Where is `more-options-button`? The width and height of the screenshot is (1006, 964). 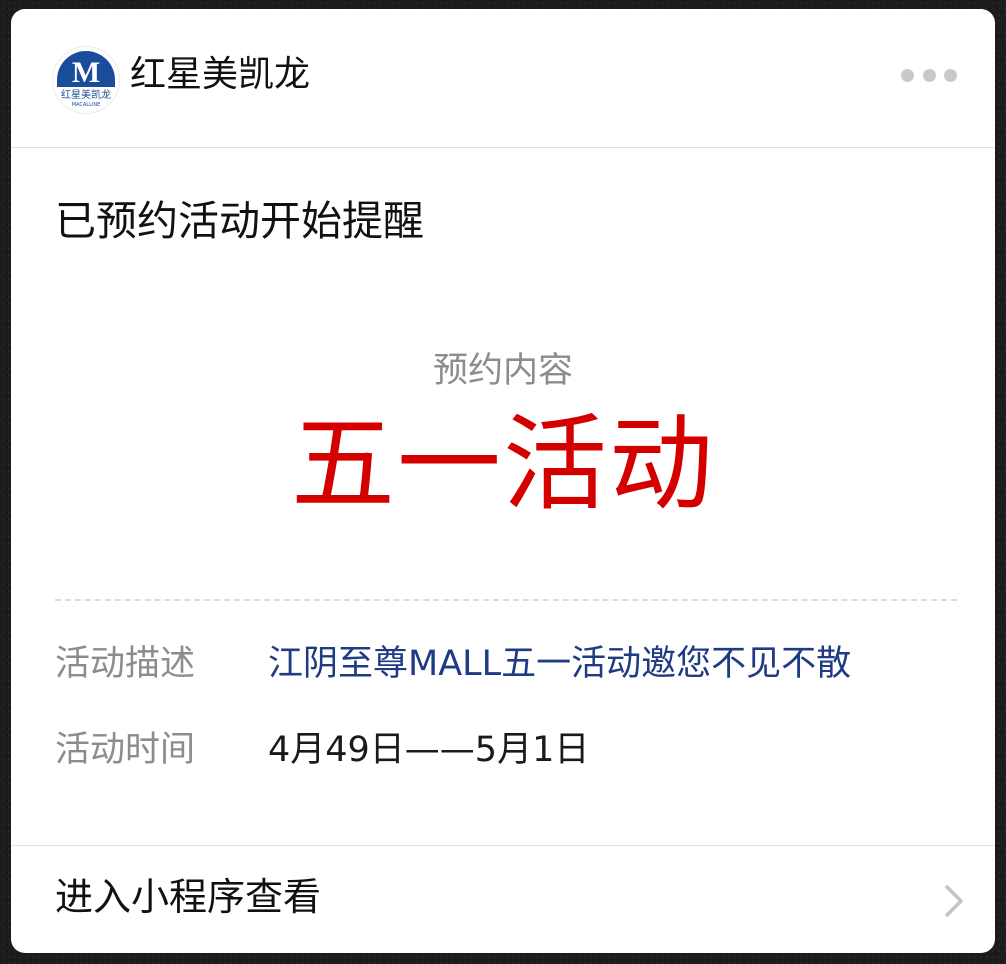 more-options-button is located at coordinates (929, 75).